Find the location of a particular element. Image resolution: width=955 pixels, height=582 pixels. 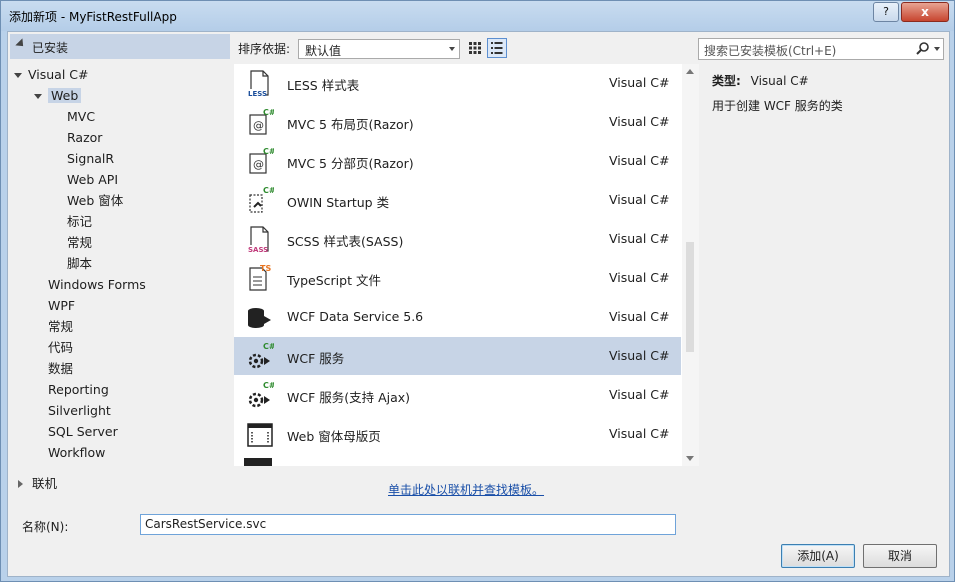

template-row: TS TypeScript 文件 Visual C# is located at coordinates (457, 278).